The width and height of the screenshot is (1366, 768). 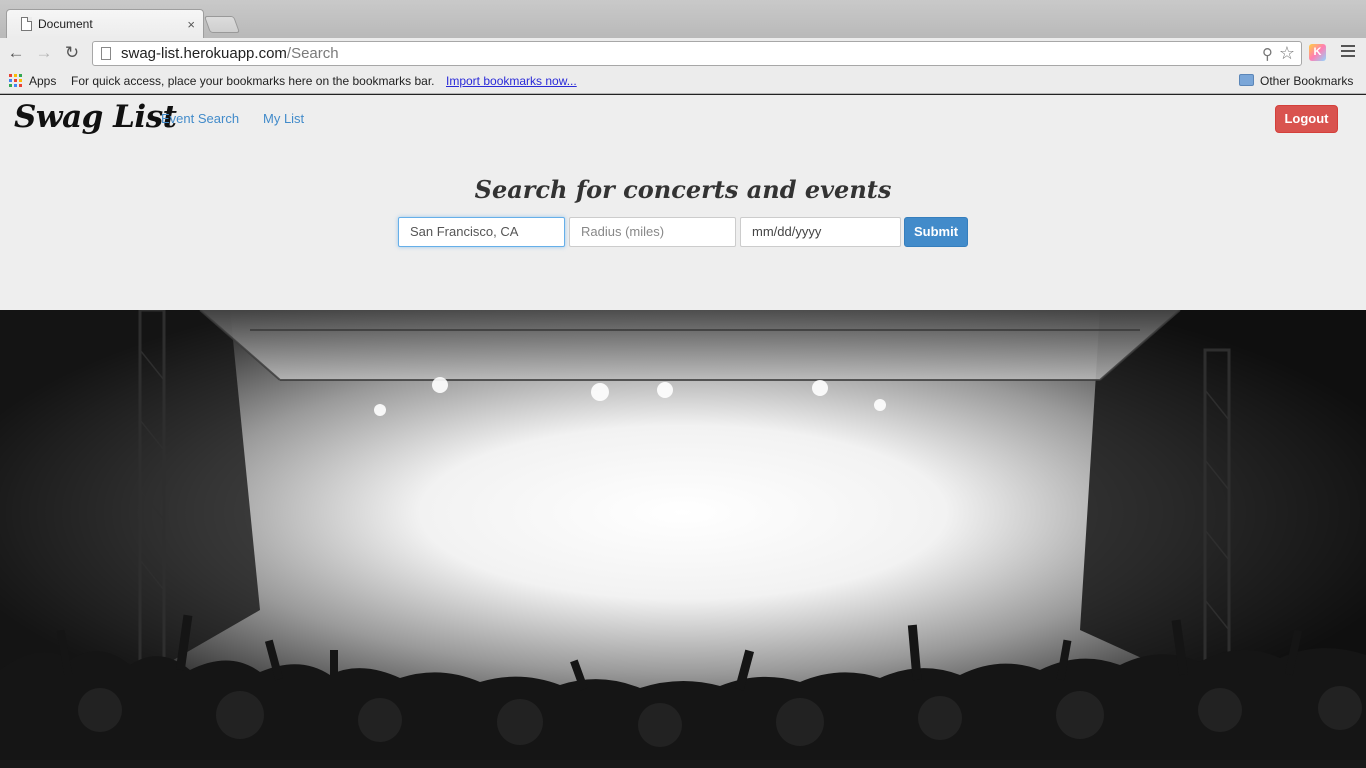 I want to click on browser-tab: Document ×, so click(x=105, y=23).